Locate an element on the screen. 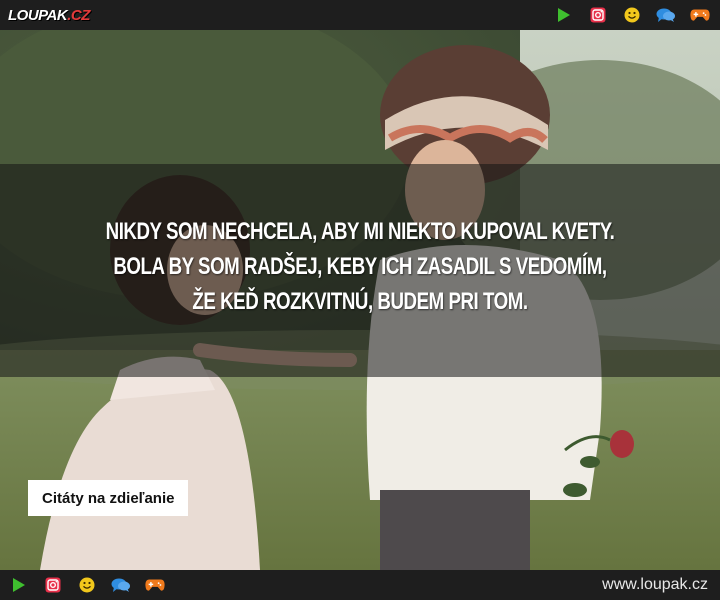 The height and width of the screenshot is (600, 720). site-logo: LOUPAK.CZ is located at coordinates (49, 15).